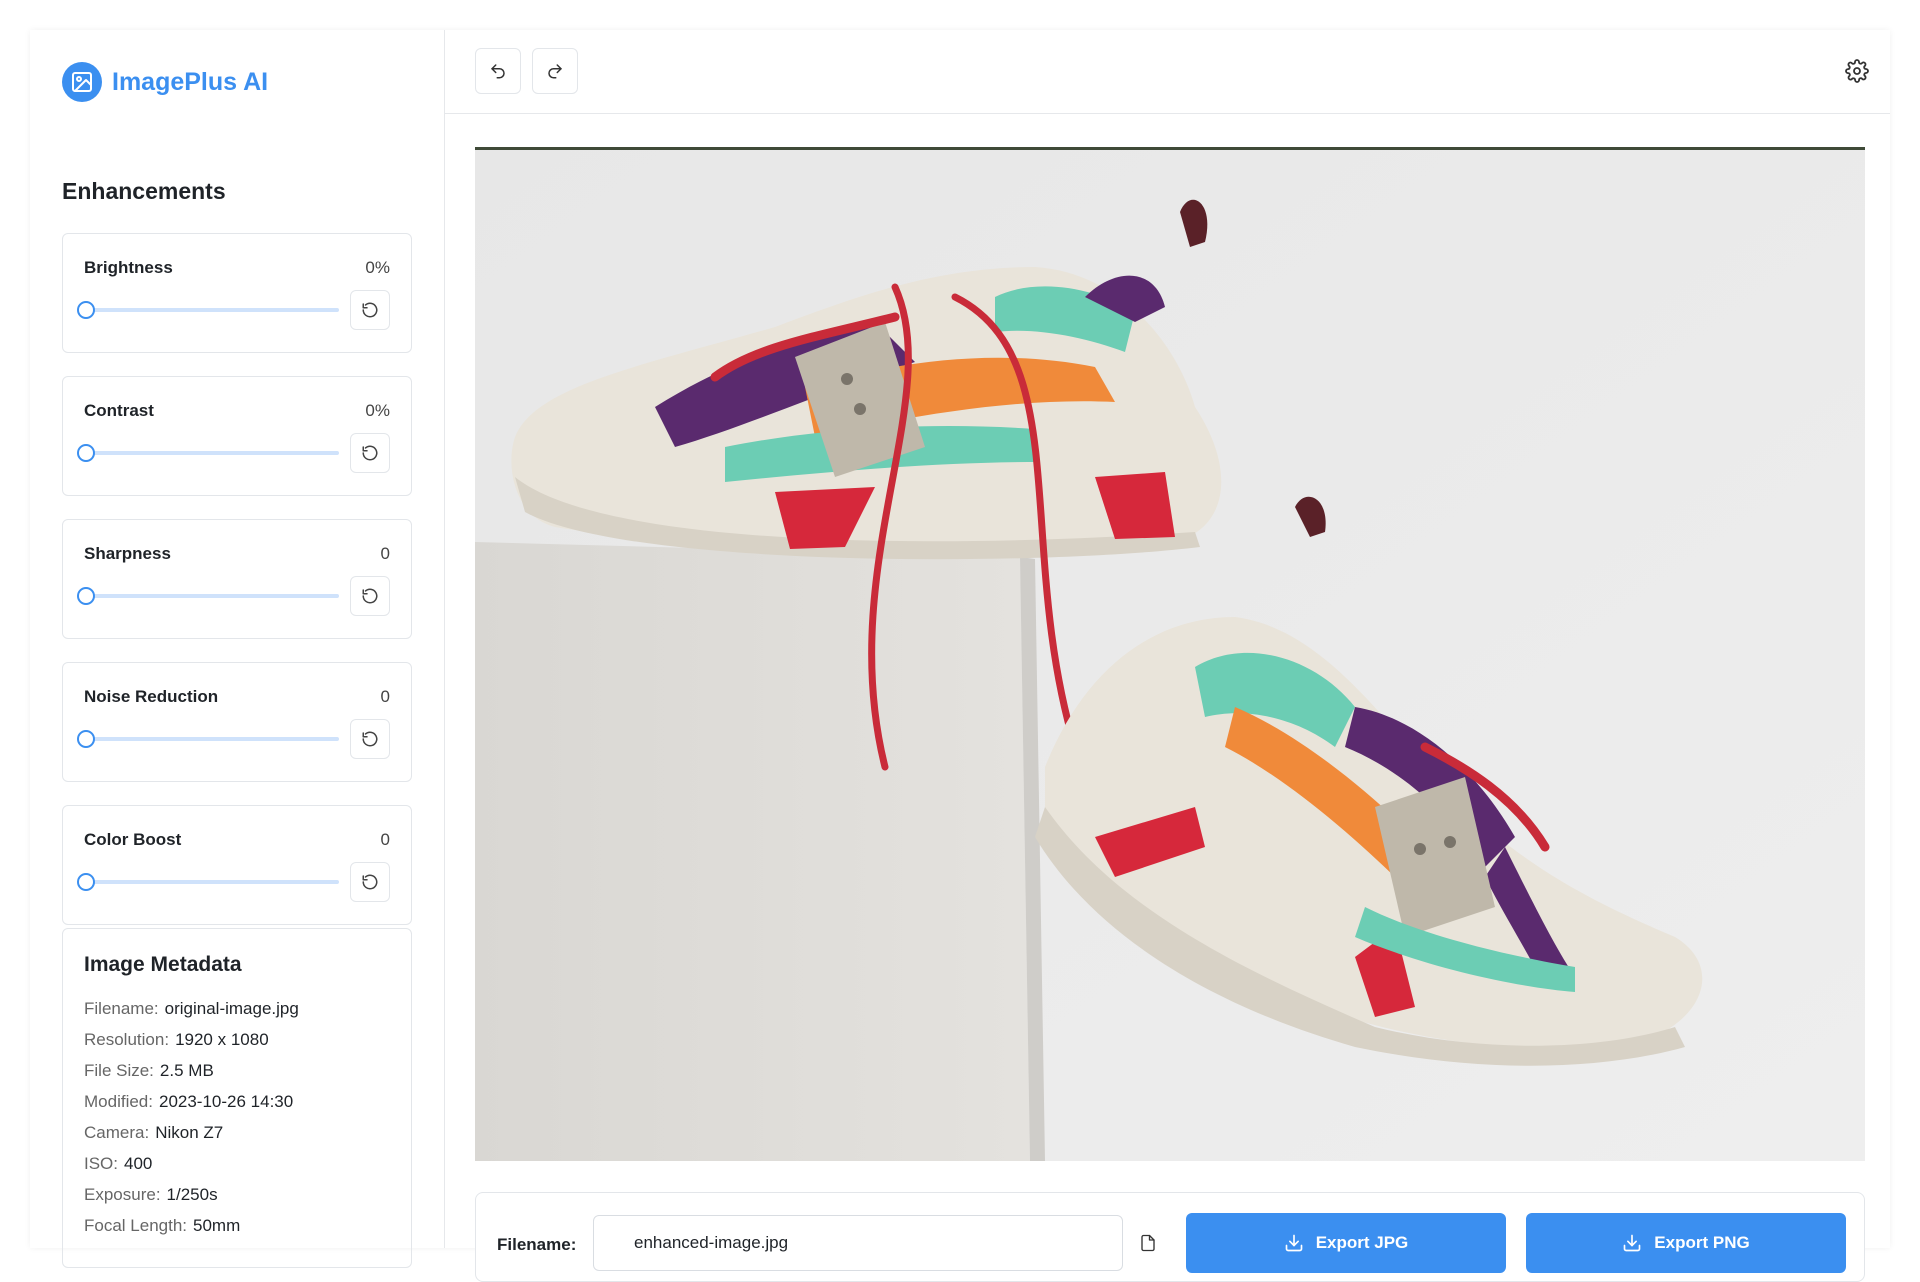 The width and height of the screenshot is (1920, 1282). I want to click on toolbar, so click(1167, 72).